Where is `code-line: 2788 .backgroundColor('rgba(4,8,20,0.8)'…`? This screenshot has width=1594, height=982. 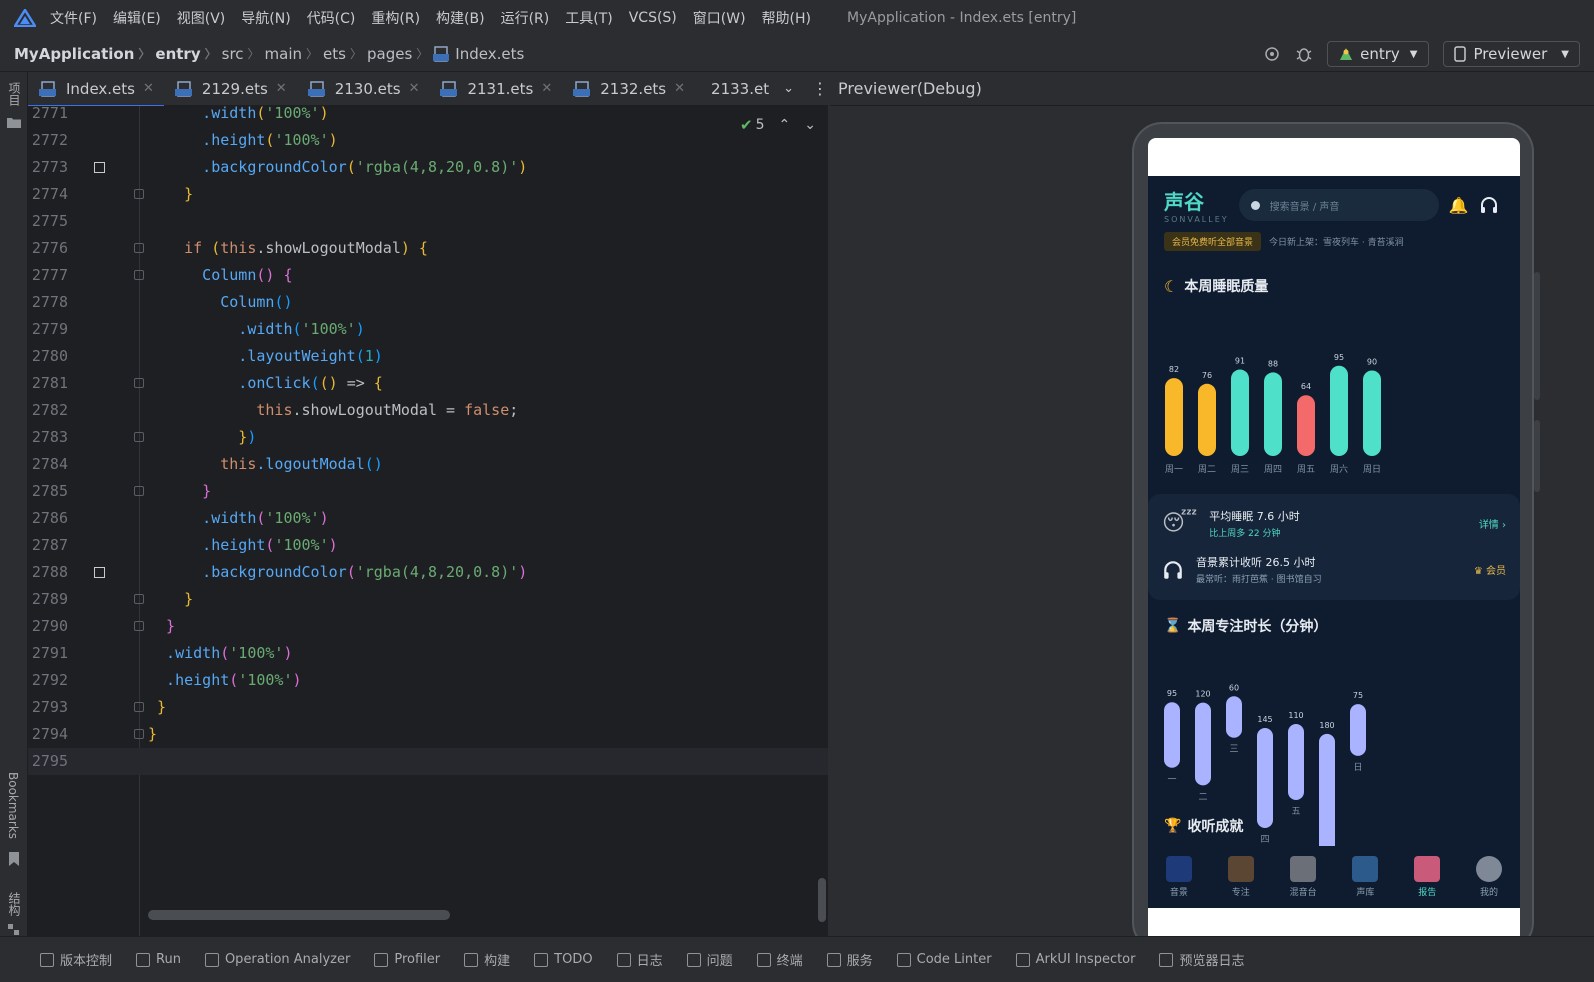 code-line: 2788 .backgroundColor('rgba(4,8,20,0.8)'… is located at coordinates (428, 572).